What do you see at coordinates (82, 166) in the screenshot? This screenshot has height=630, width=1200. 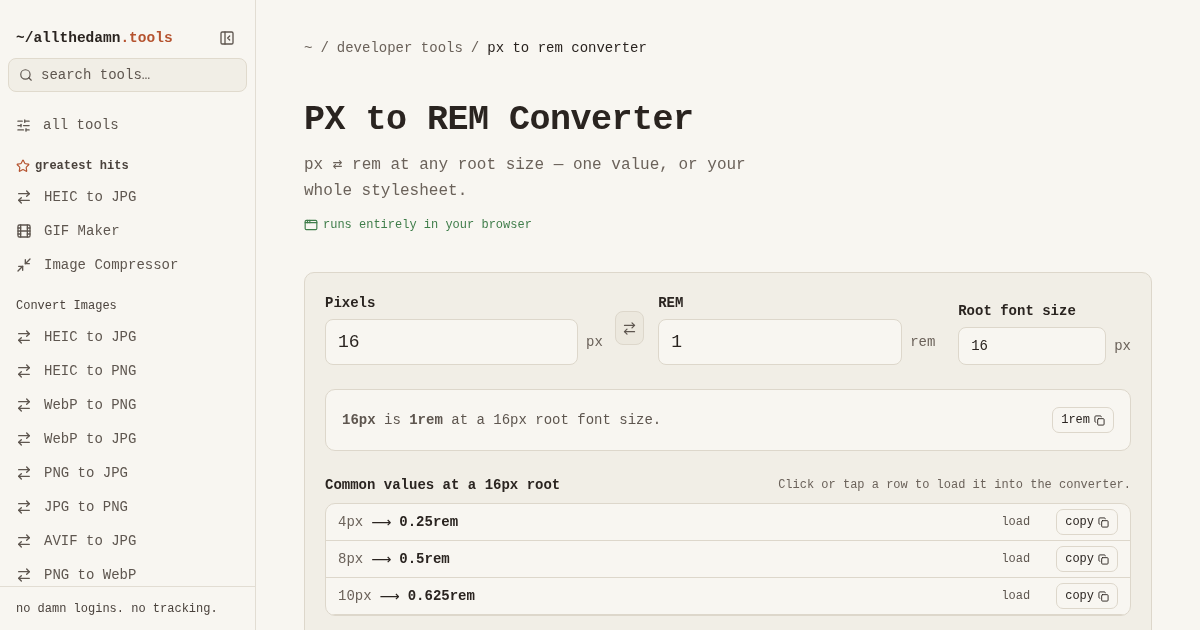 I see `section-title: greatest hits` at bounding box center [82, 166].